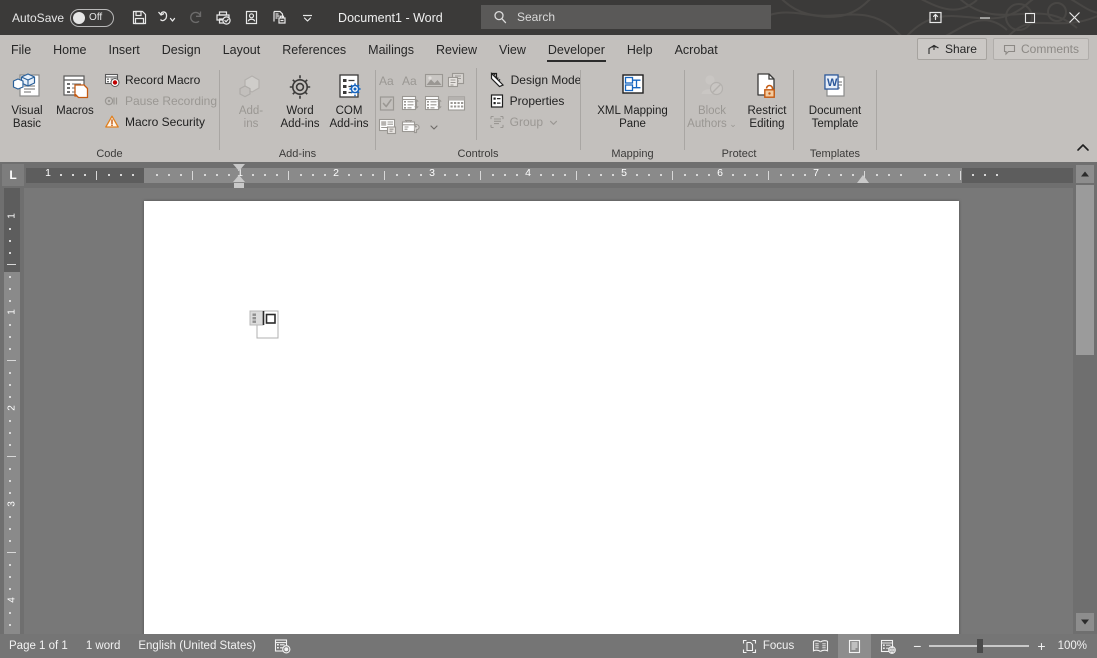 This screenshot has height=658, width=1097. What do you see at coordinates (935, 17) in the screenshot?
I see `ribbon-display-options-button` at bounding box center [935, 17].